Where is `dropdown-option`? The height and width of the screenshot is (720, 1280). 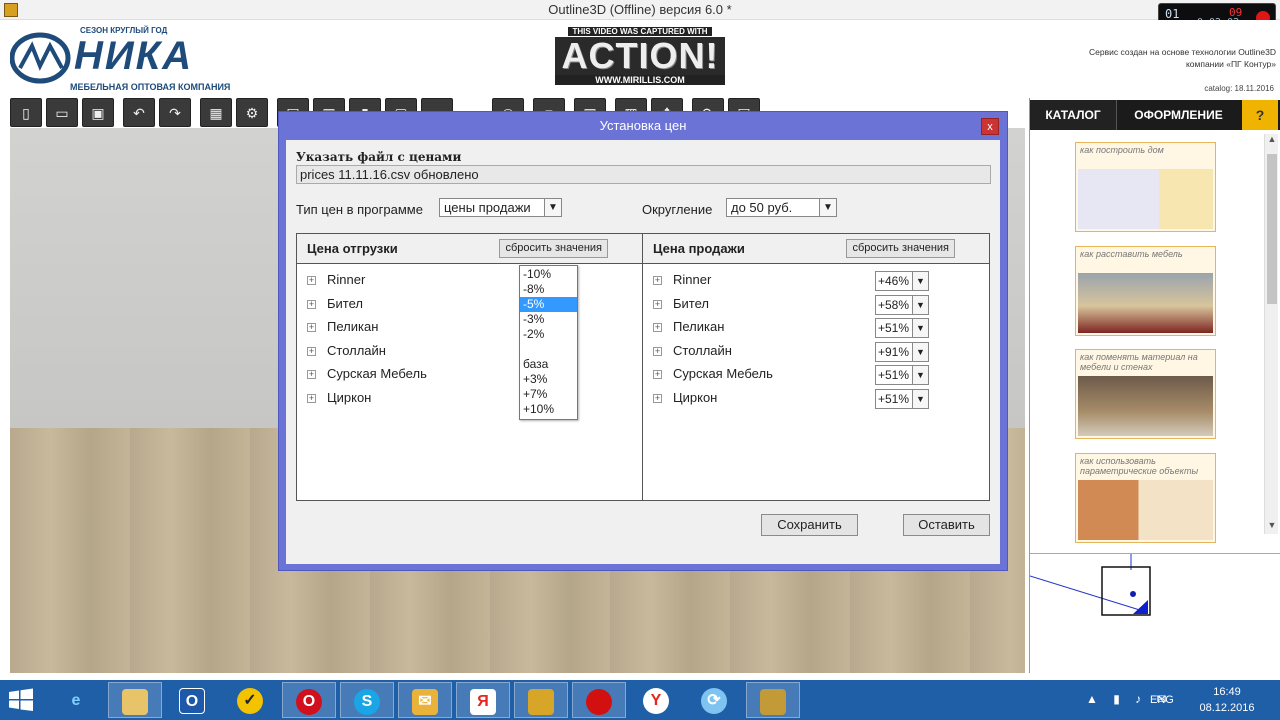 dropdown-option is located at coordinates (548, 349).